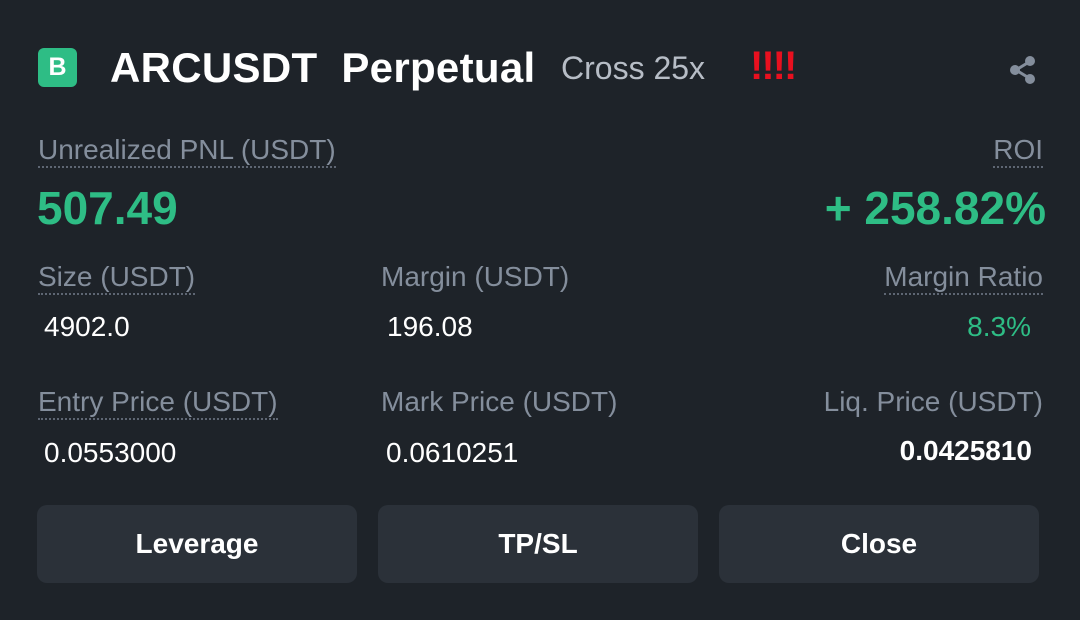 This screenshot has height=620, width=1080. What do you see at coordinates (452, 452) in the screenshot?
I see `mark-price-value: 0.0610251` at bounding box center [452, 452].